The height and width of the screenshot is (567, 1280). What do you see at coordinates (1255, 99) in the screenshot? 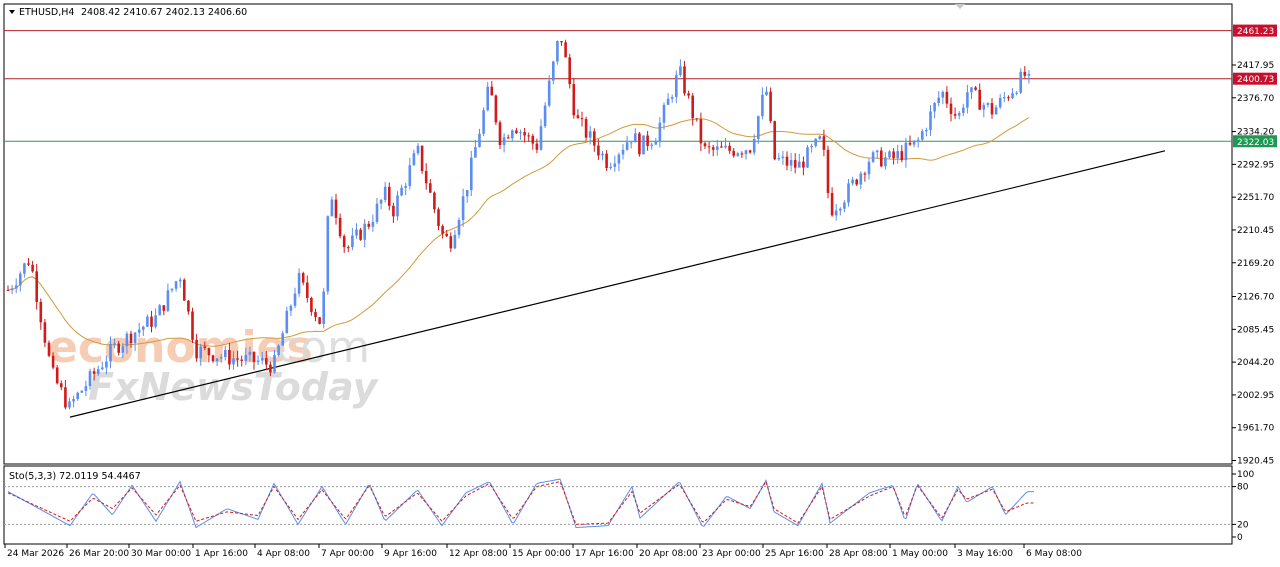
I see `price-tick-label: 2376.70` at bounding box center [1255, 99].